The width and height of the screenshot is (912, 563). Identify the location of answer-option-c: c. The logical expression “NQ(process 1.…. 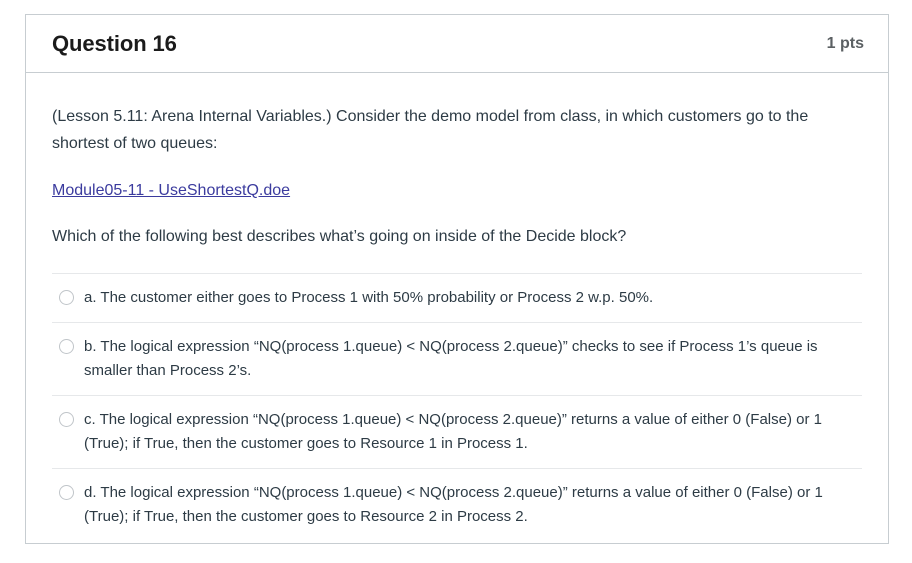
(457, 431).